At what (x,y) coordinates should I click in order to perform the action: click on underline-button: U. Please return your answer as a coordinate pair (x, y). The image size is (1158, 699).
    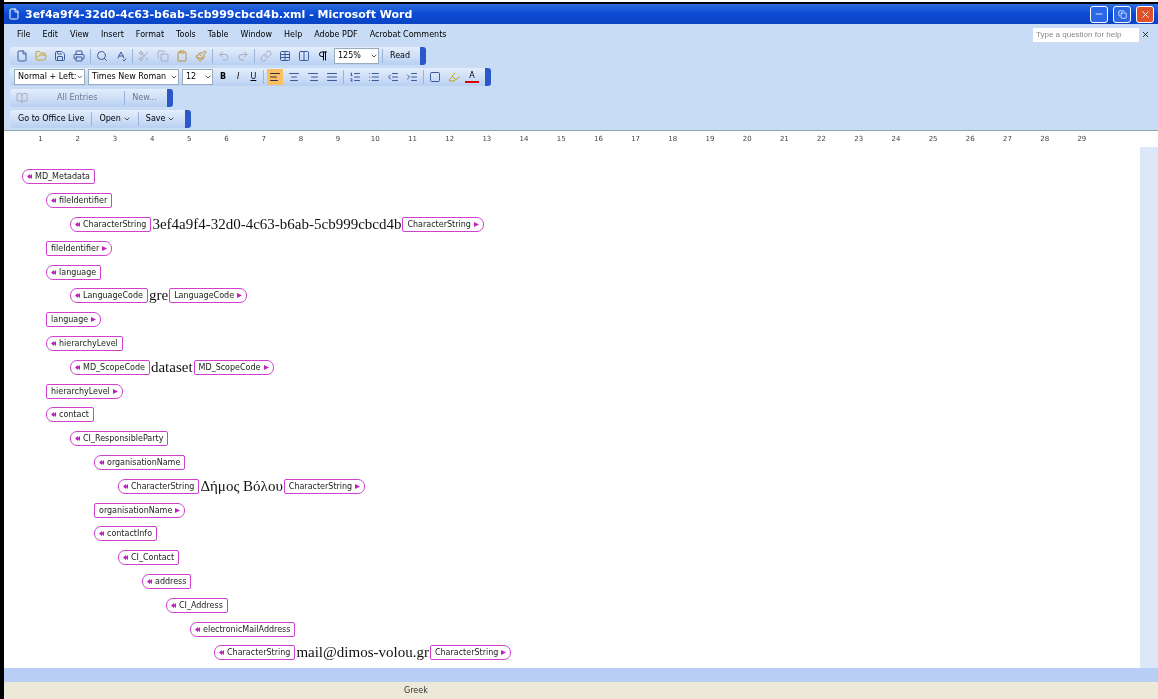
    Looking at the image, I should click on (253, 76).